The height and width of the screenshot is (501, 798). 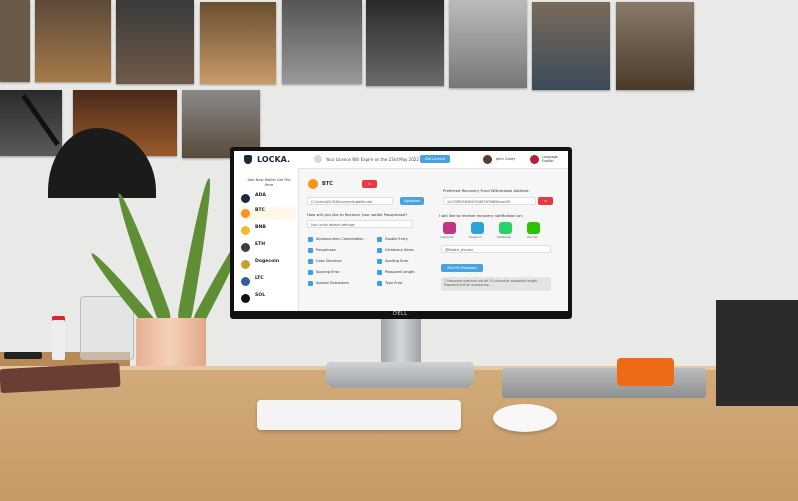 I want to click on recovery-address-field: 1LCV9RQ5N3NX3GH6T4FDNE8znaG9f, so click(x=489, y=201).